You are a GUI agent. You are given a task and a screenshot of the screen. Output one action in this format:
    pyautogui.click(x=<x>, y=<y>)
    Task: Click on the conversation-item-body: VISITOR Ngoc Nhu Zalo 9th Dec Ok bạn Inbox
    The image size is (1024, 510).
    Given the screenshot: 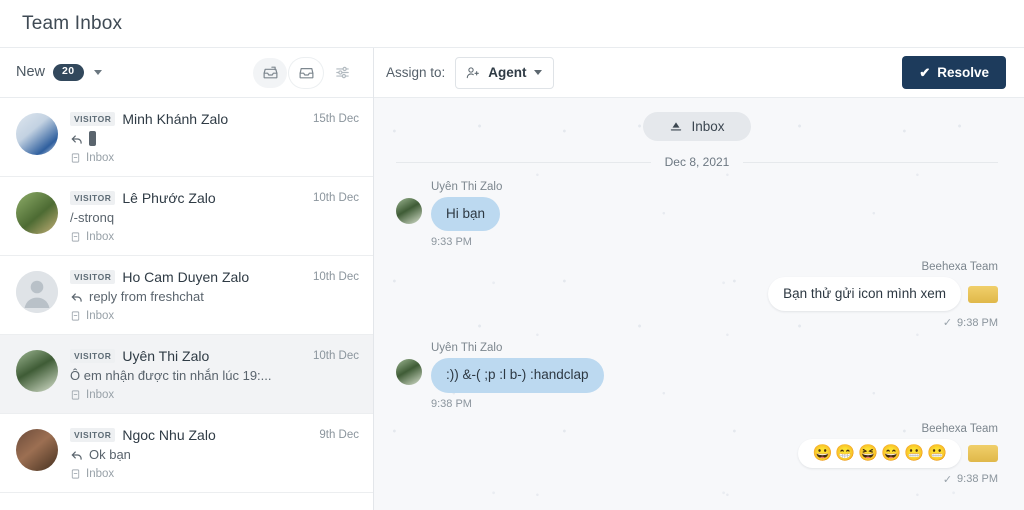 What is the action you would take?
    pyautogui.click(x=214, y=453)
    